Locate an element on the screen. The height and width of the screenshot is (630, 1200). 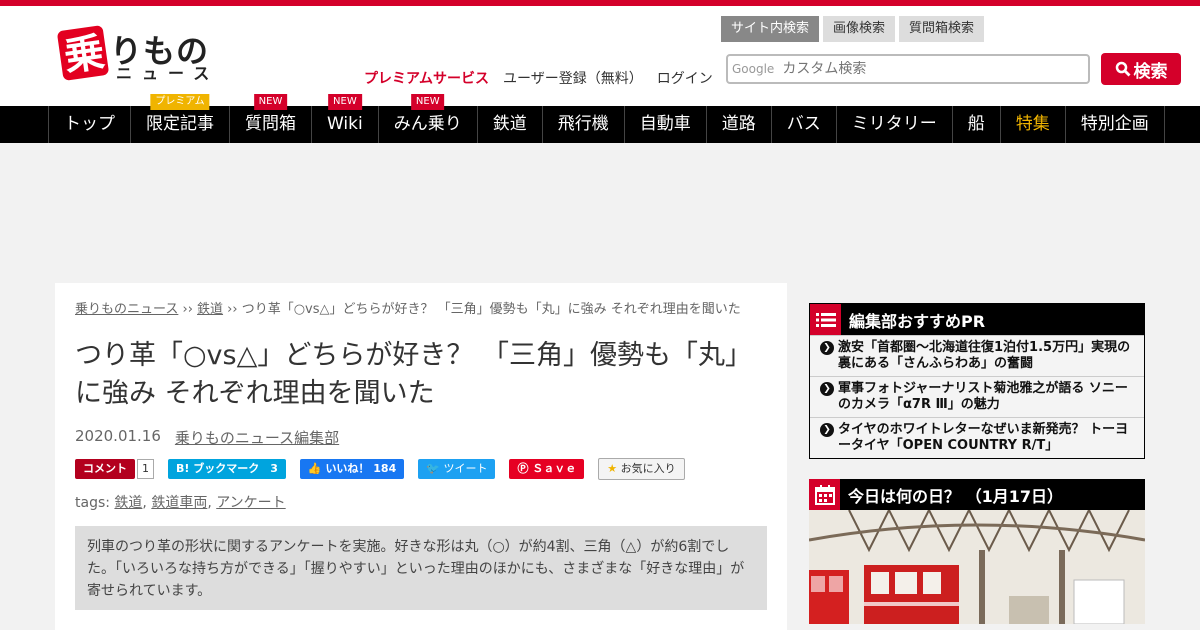
pinterest-icon: Ⓟ is located at coordinates (523, 468).